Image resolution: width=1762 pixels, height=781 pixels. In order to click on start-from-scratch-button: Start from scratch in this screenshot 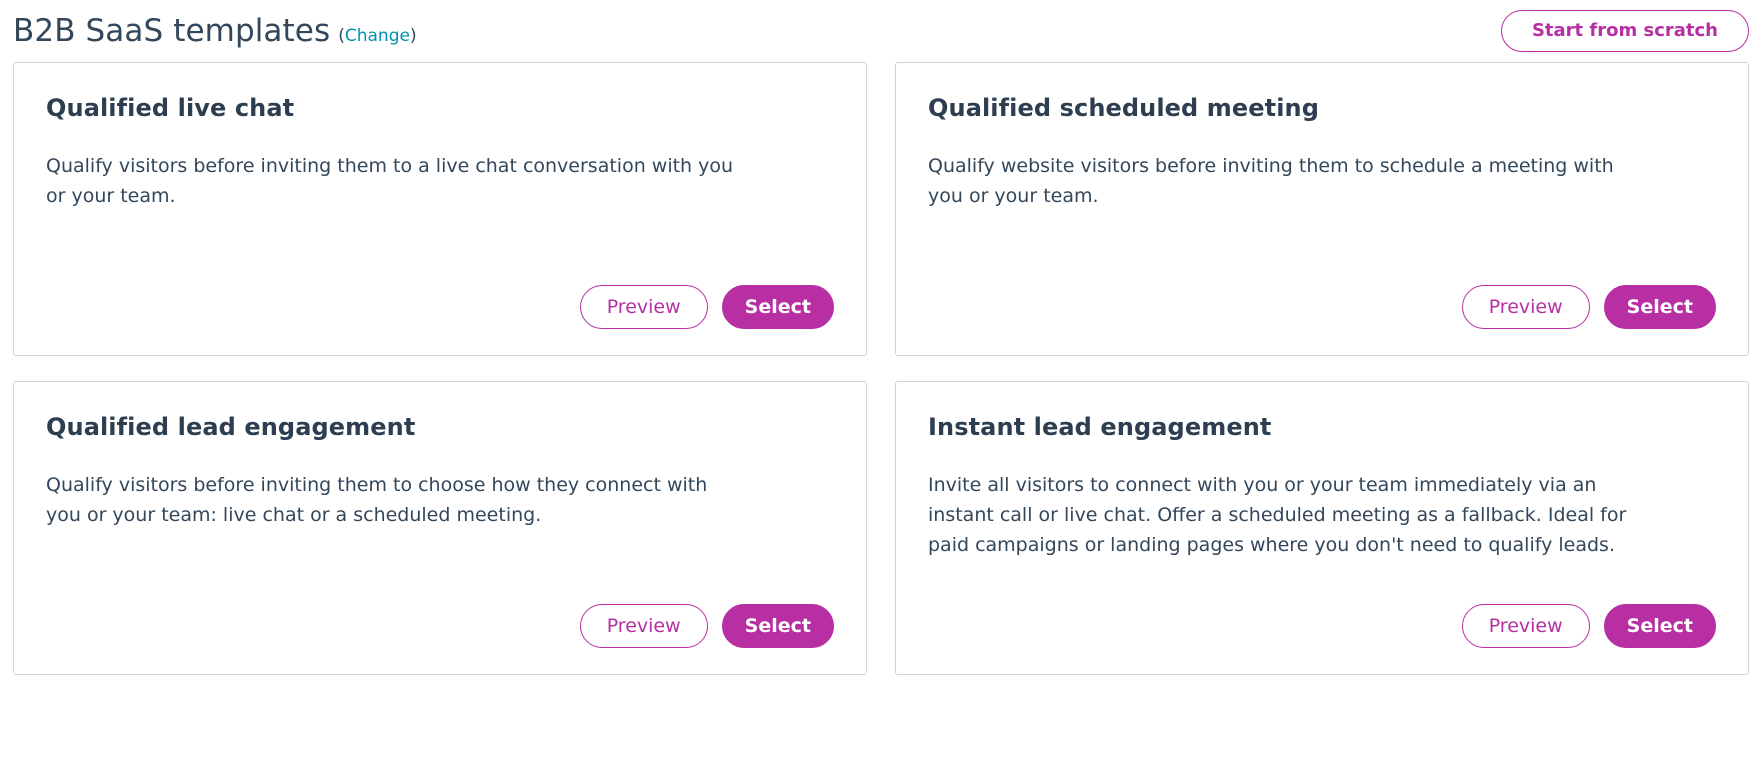, I will do `click(1624, 31)`.